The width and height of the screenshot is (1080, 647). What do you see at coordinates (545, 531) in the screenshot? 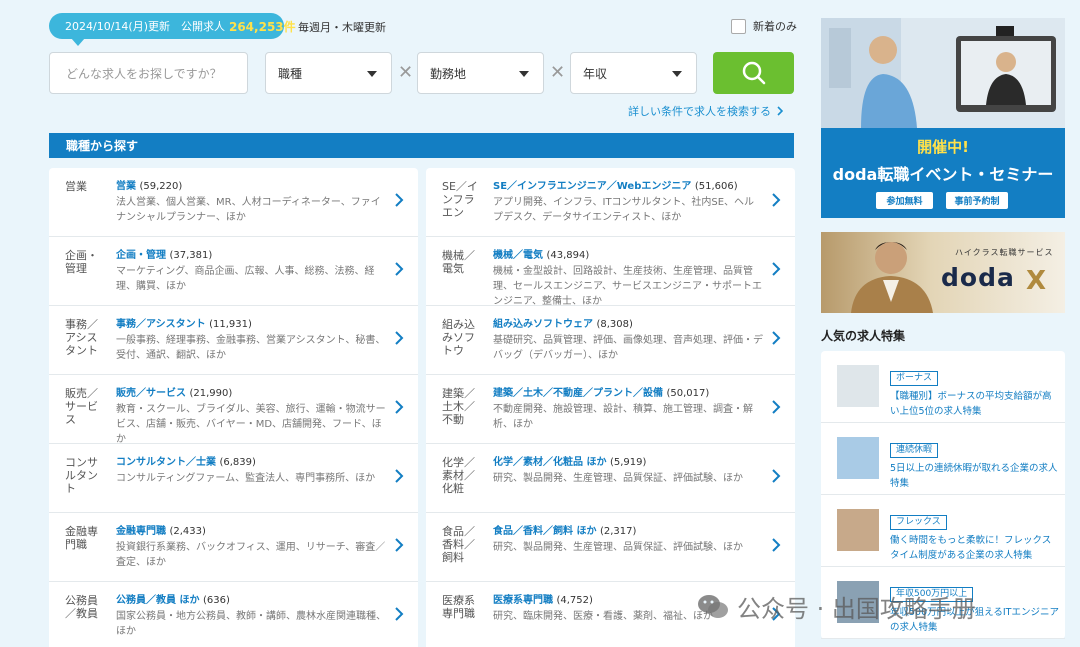
I see `category-name: 食品／香料／飼料 ほか` at bounding box center [545, 531].